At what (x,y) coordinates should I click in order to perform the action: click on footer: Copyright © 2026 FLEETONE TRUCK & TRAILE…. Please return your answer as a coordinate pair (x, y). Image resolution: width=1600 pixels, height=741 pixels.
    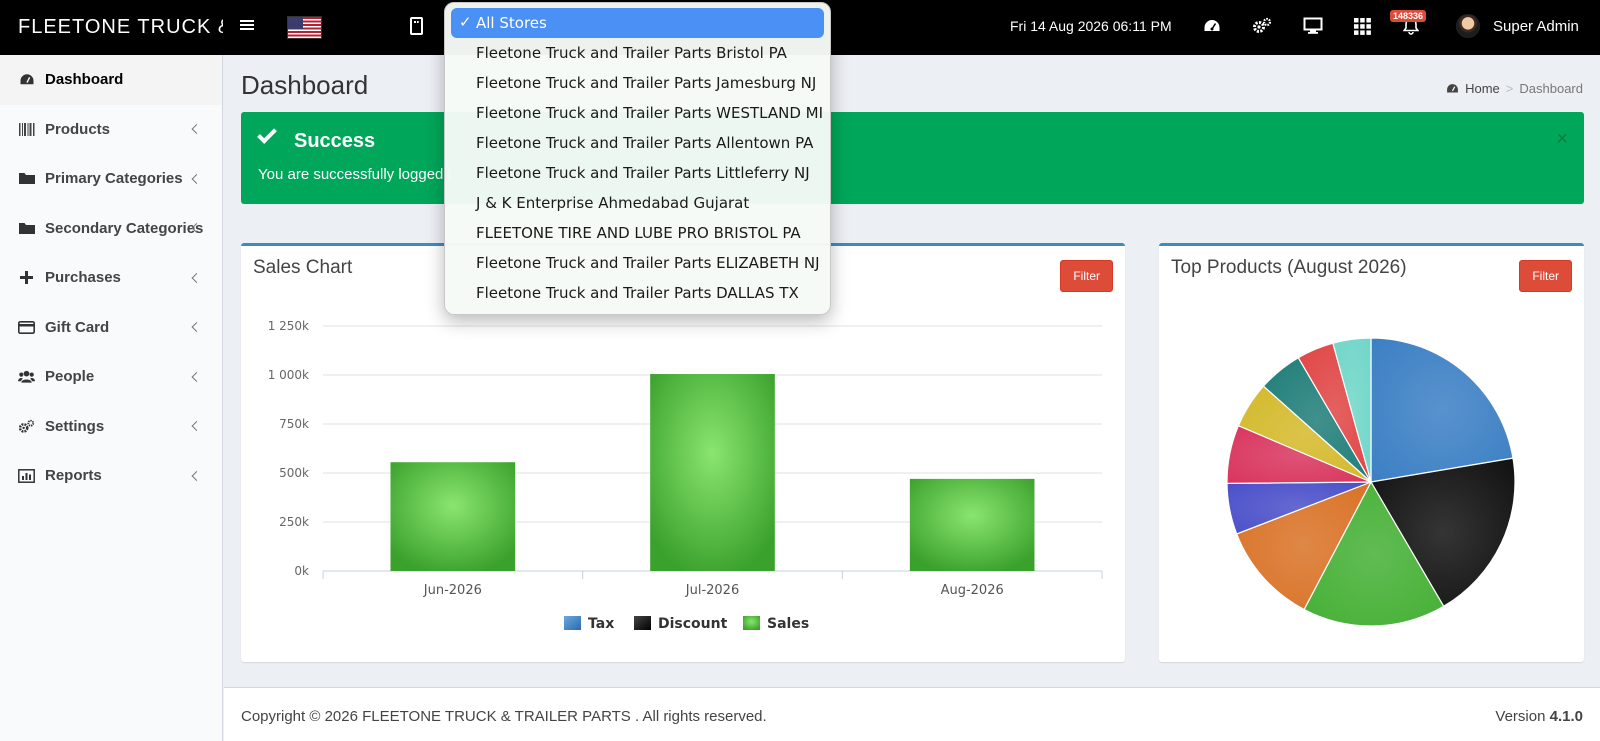
    Looking at the image, I should click on (912, 714).